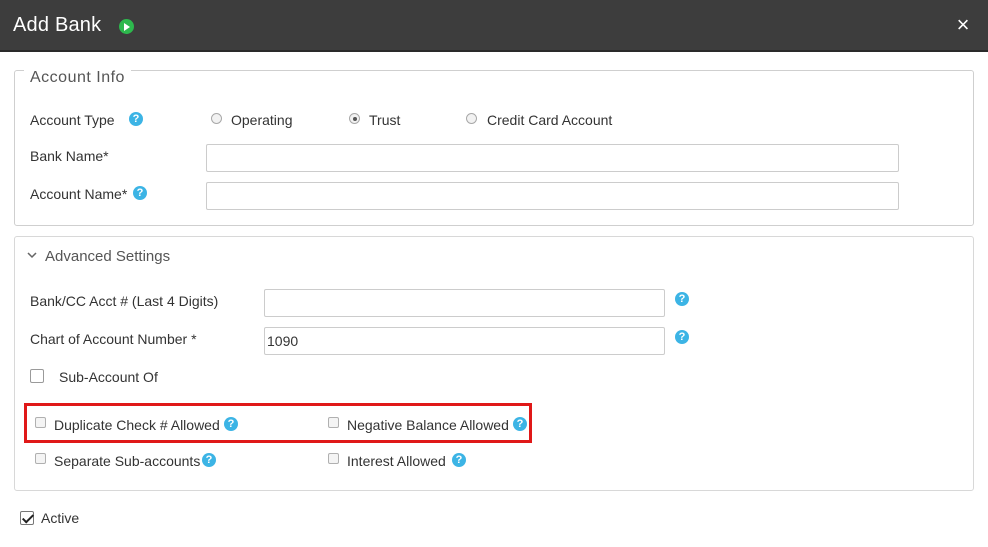 The height and width of the screenshot is (547, 988). What do you see at coordinates (79, 194) in the screenshot?
I see `account-name-label: Account Name*` at bounding box center [79, 194].